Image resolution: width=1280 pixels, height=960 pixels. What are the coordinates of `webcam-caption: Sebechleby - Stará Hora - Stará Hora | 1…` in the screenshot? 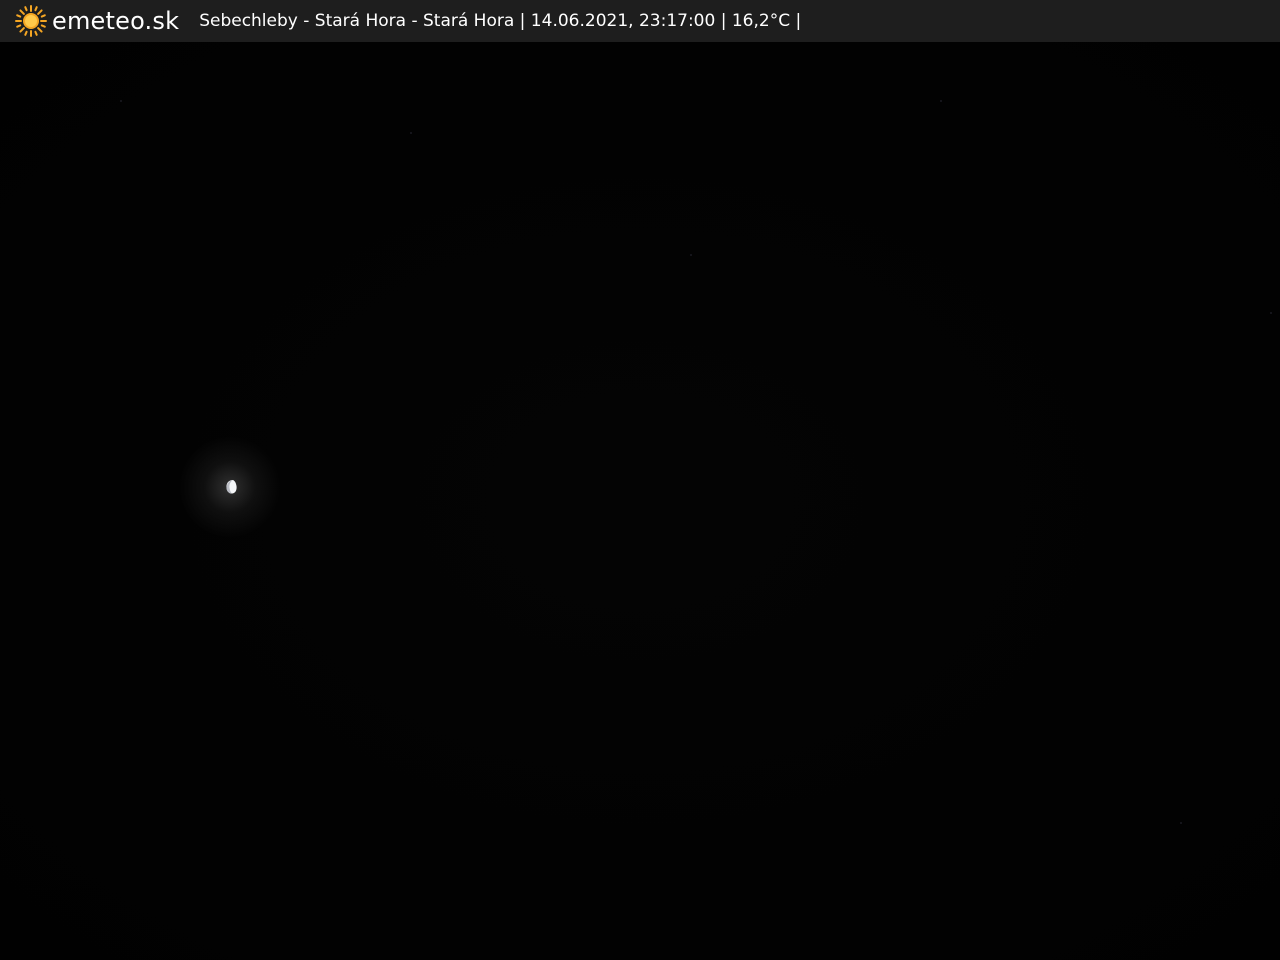 It's located at (500, 21).